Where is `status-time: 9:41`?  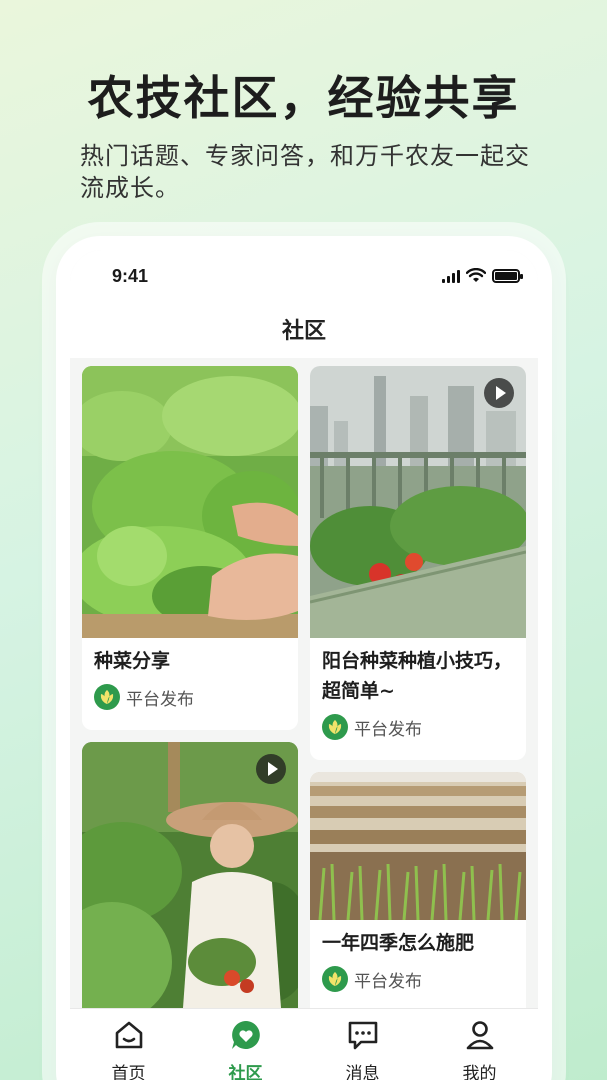
status-time: 9:41 is located at coordinates (130, 276).